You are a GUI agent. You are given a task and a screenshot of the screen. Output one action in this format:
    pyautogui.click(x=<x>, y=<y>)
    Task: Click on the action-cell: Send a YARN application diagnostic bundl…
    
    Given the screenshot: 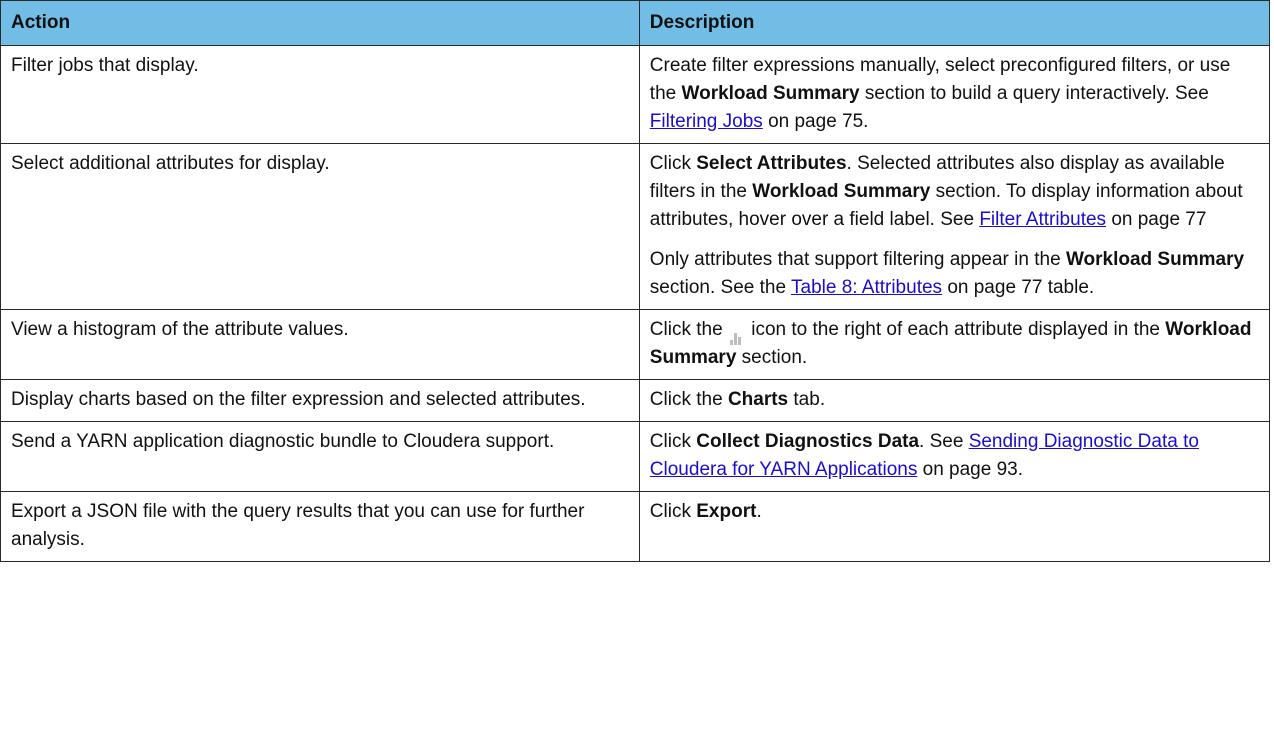 What is the action you would take?
    pyautogui.click(x=320, y=456)
    